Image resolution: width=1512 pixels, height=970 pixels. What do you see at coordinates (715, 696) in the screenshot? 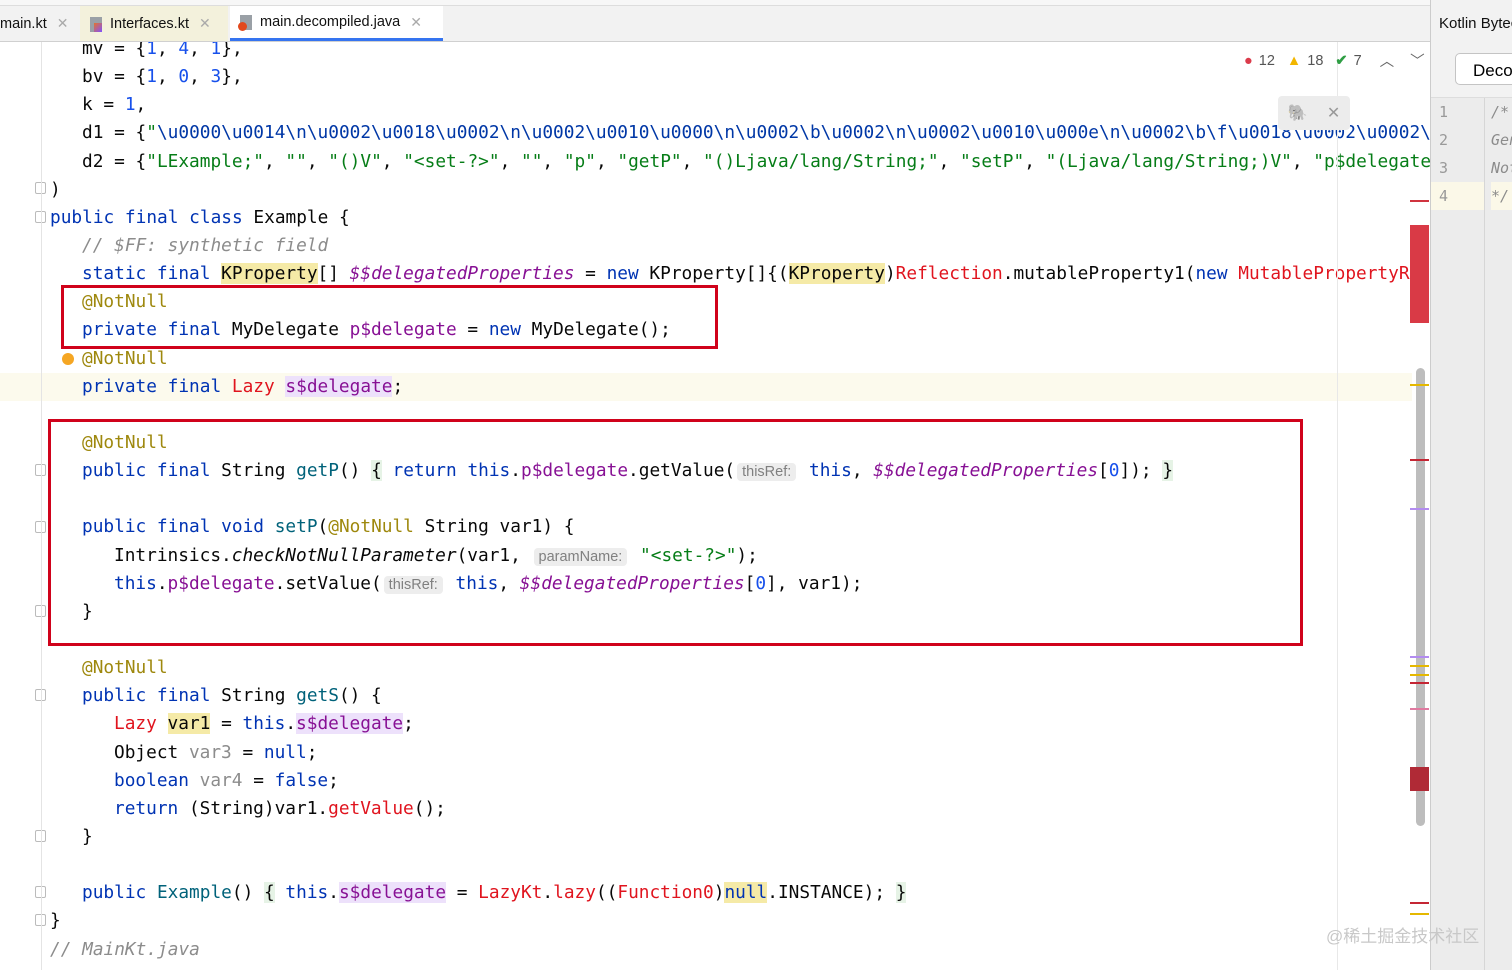
I see `code-line: public final String getS() {` at bounding box center [715, 696].